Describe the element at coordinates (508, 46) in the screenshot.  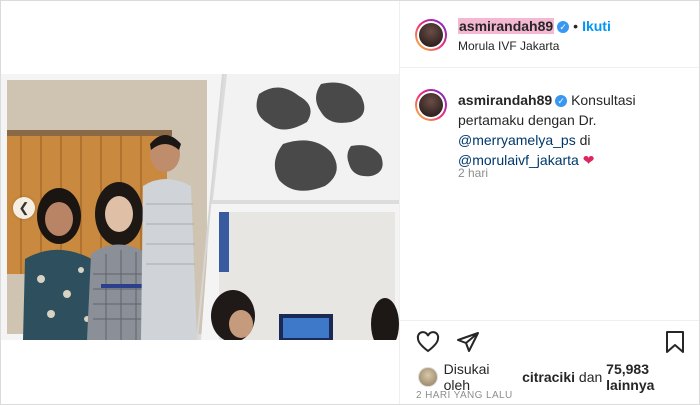
I see `location-link: Morula IVF Jakarta` at that location.